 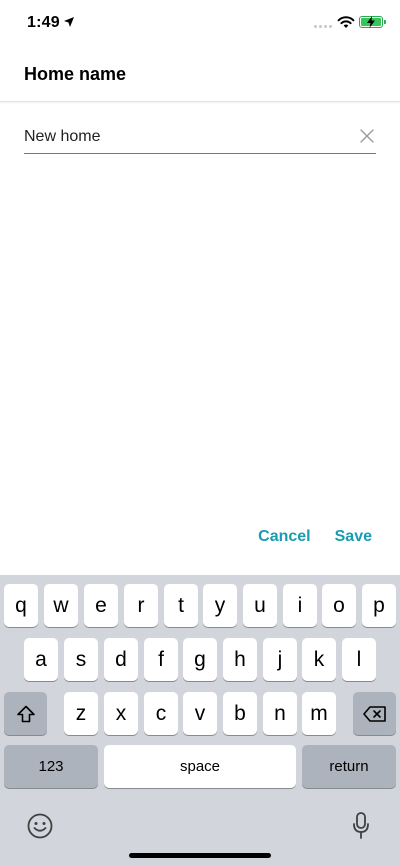 I want to click on backspace-icon, so click(x=374, y=713).